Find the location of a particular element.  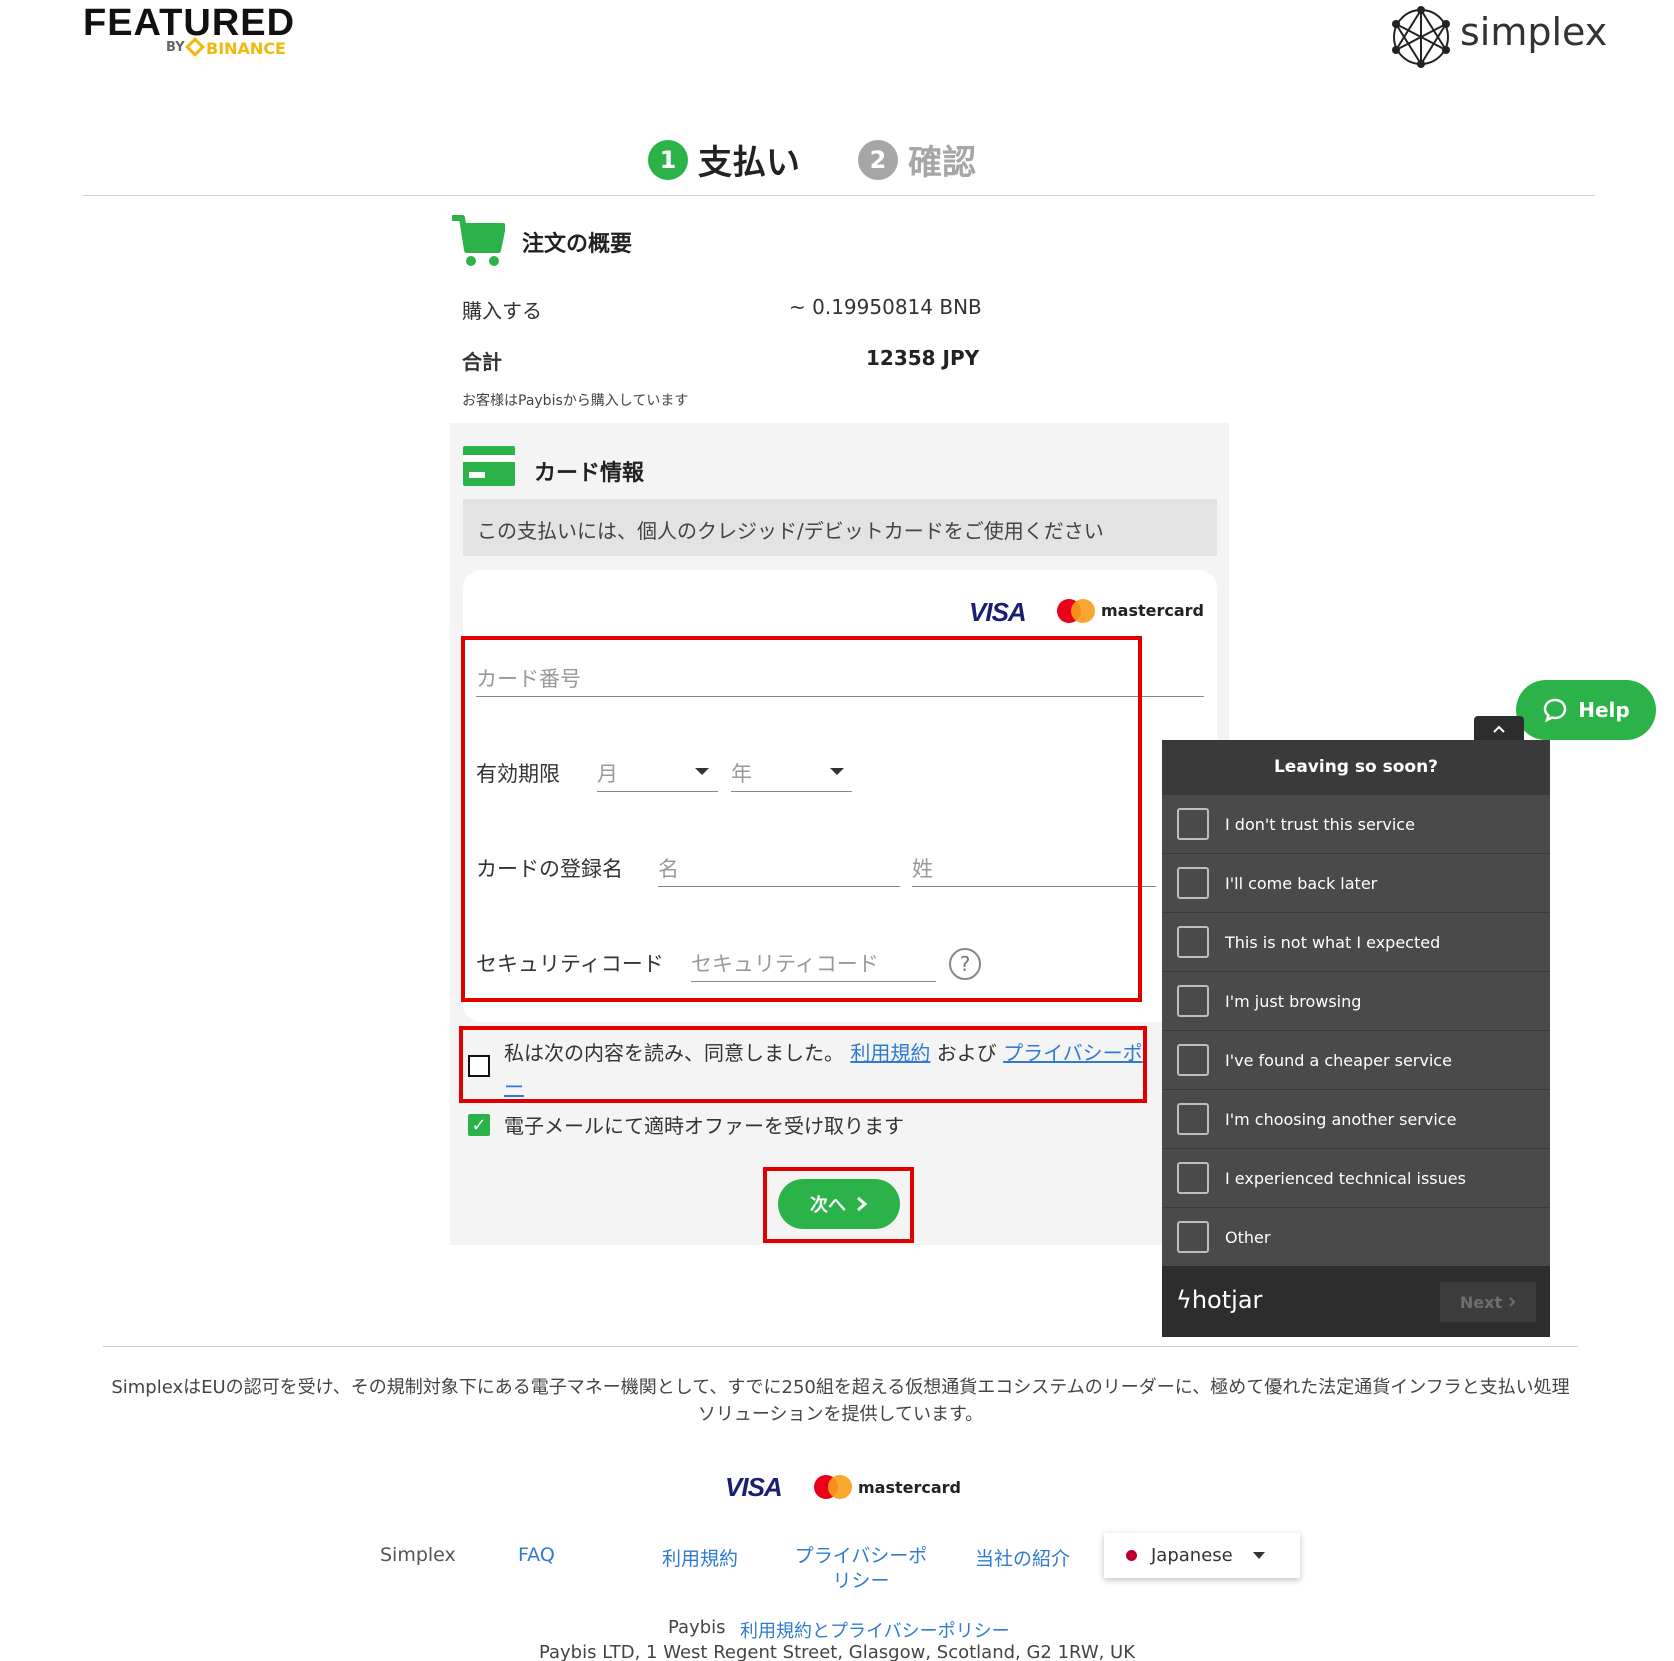

survey-option: I'm choosing another service is located at coordinates (1356, 1118).